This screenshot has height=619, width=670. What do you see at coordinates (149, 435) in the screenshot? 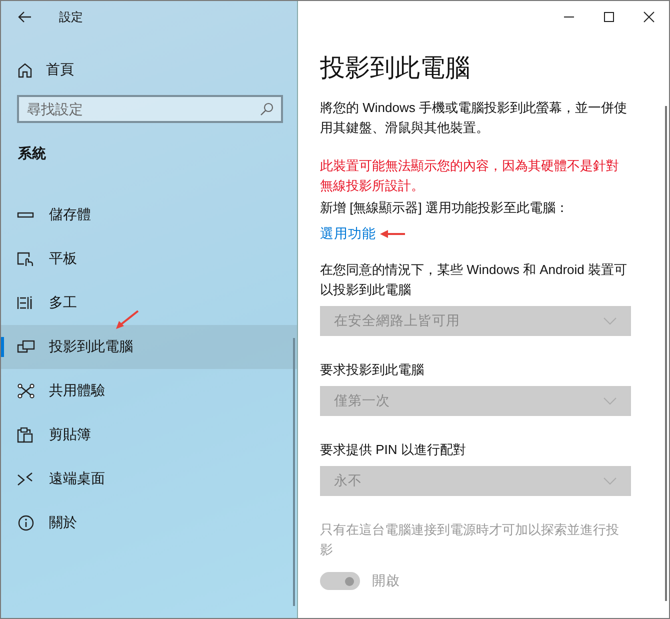
I see `sidebar-item: 剪貼簿` at bounding box center [149, 435].